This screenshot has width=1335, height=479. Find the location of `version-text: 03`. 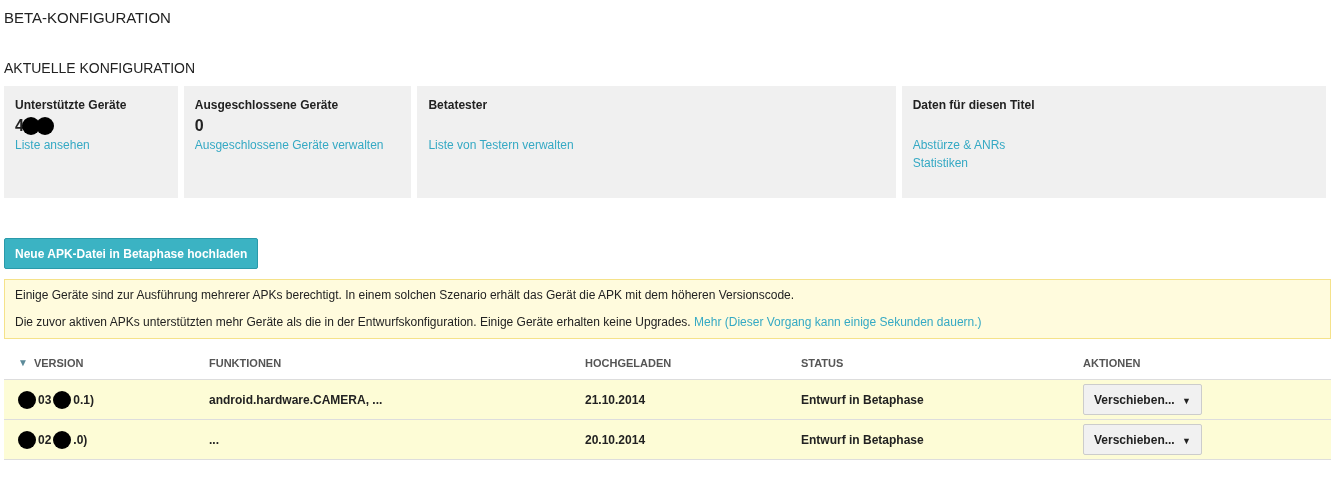

version-text: 03 is located at coordinates (45, 399).